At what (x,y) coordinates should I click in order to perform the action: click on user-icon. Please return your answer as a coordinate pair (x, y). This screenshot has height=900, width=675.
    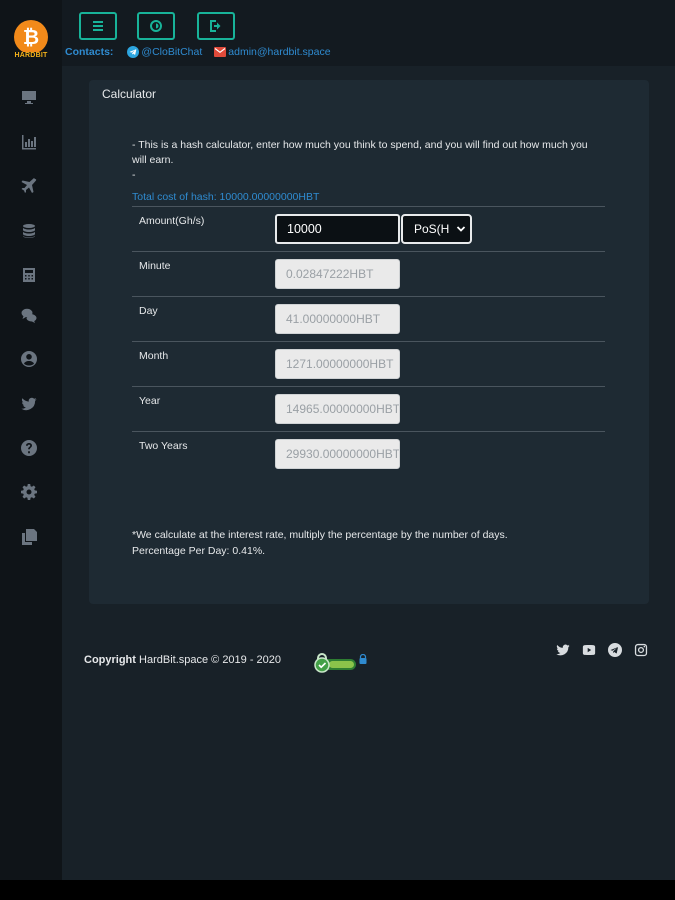
    Looking at the image, I should click on (29, 359).